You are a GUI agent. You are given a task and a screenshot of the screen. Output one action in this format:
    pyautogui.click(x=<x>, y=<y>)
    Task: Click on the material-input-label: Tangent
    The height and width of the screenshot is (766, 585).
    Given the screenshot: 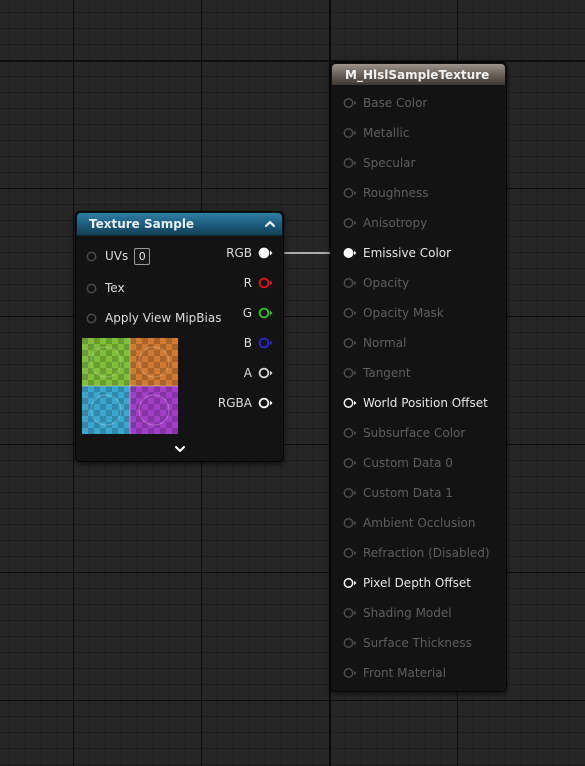 What is the action you would take?
    pyautogui.click(x=387, y=373)
    